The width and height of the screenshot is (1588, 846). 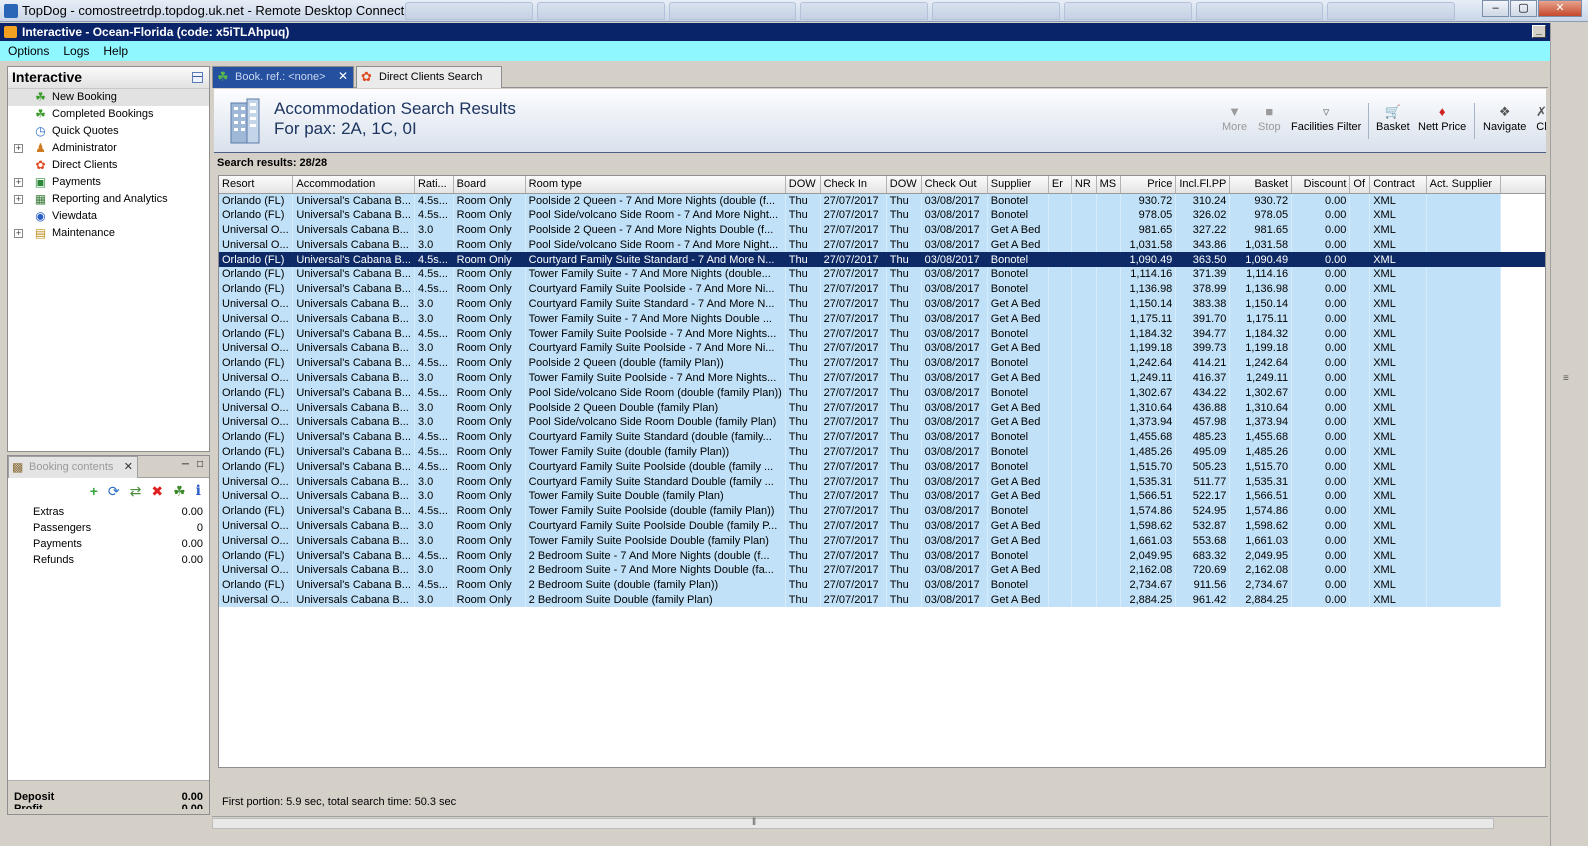 What do you see at coordinates (198, 491) in the screenshot?
I see `info-icon: i` at bounding box center [198, 491].